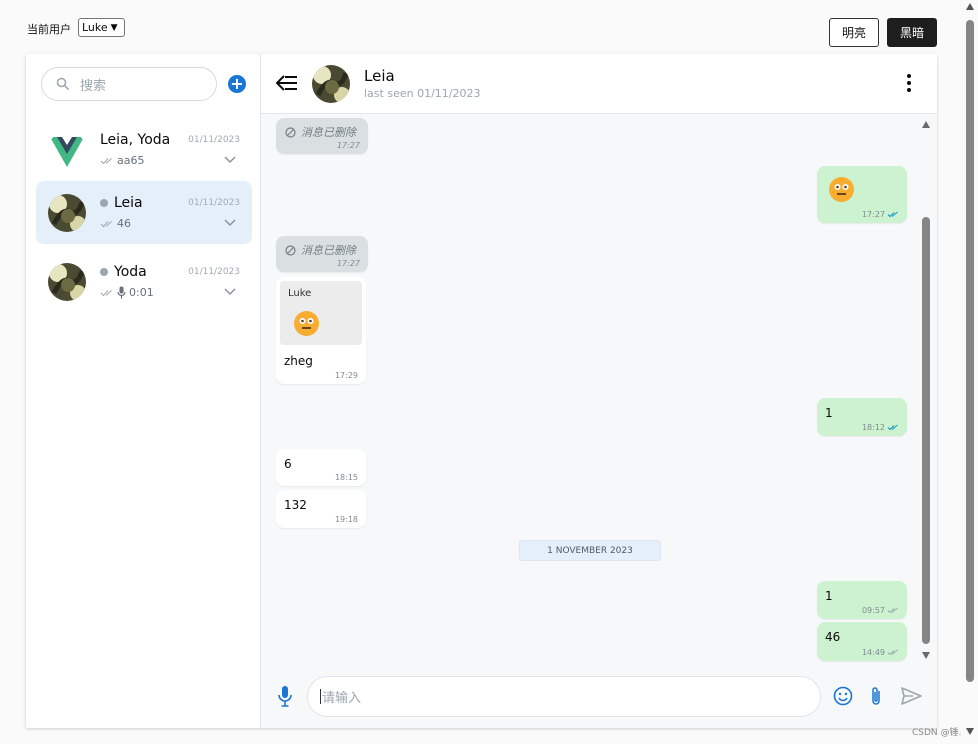 This screenshot has width=978, height=744. I want to click on reply-preview: Luke, so click(321, 313).